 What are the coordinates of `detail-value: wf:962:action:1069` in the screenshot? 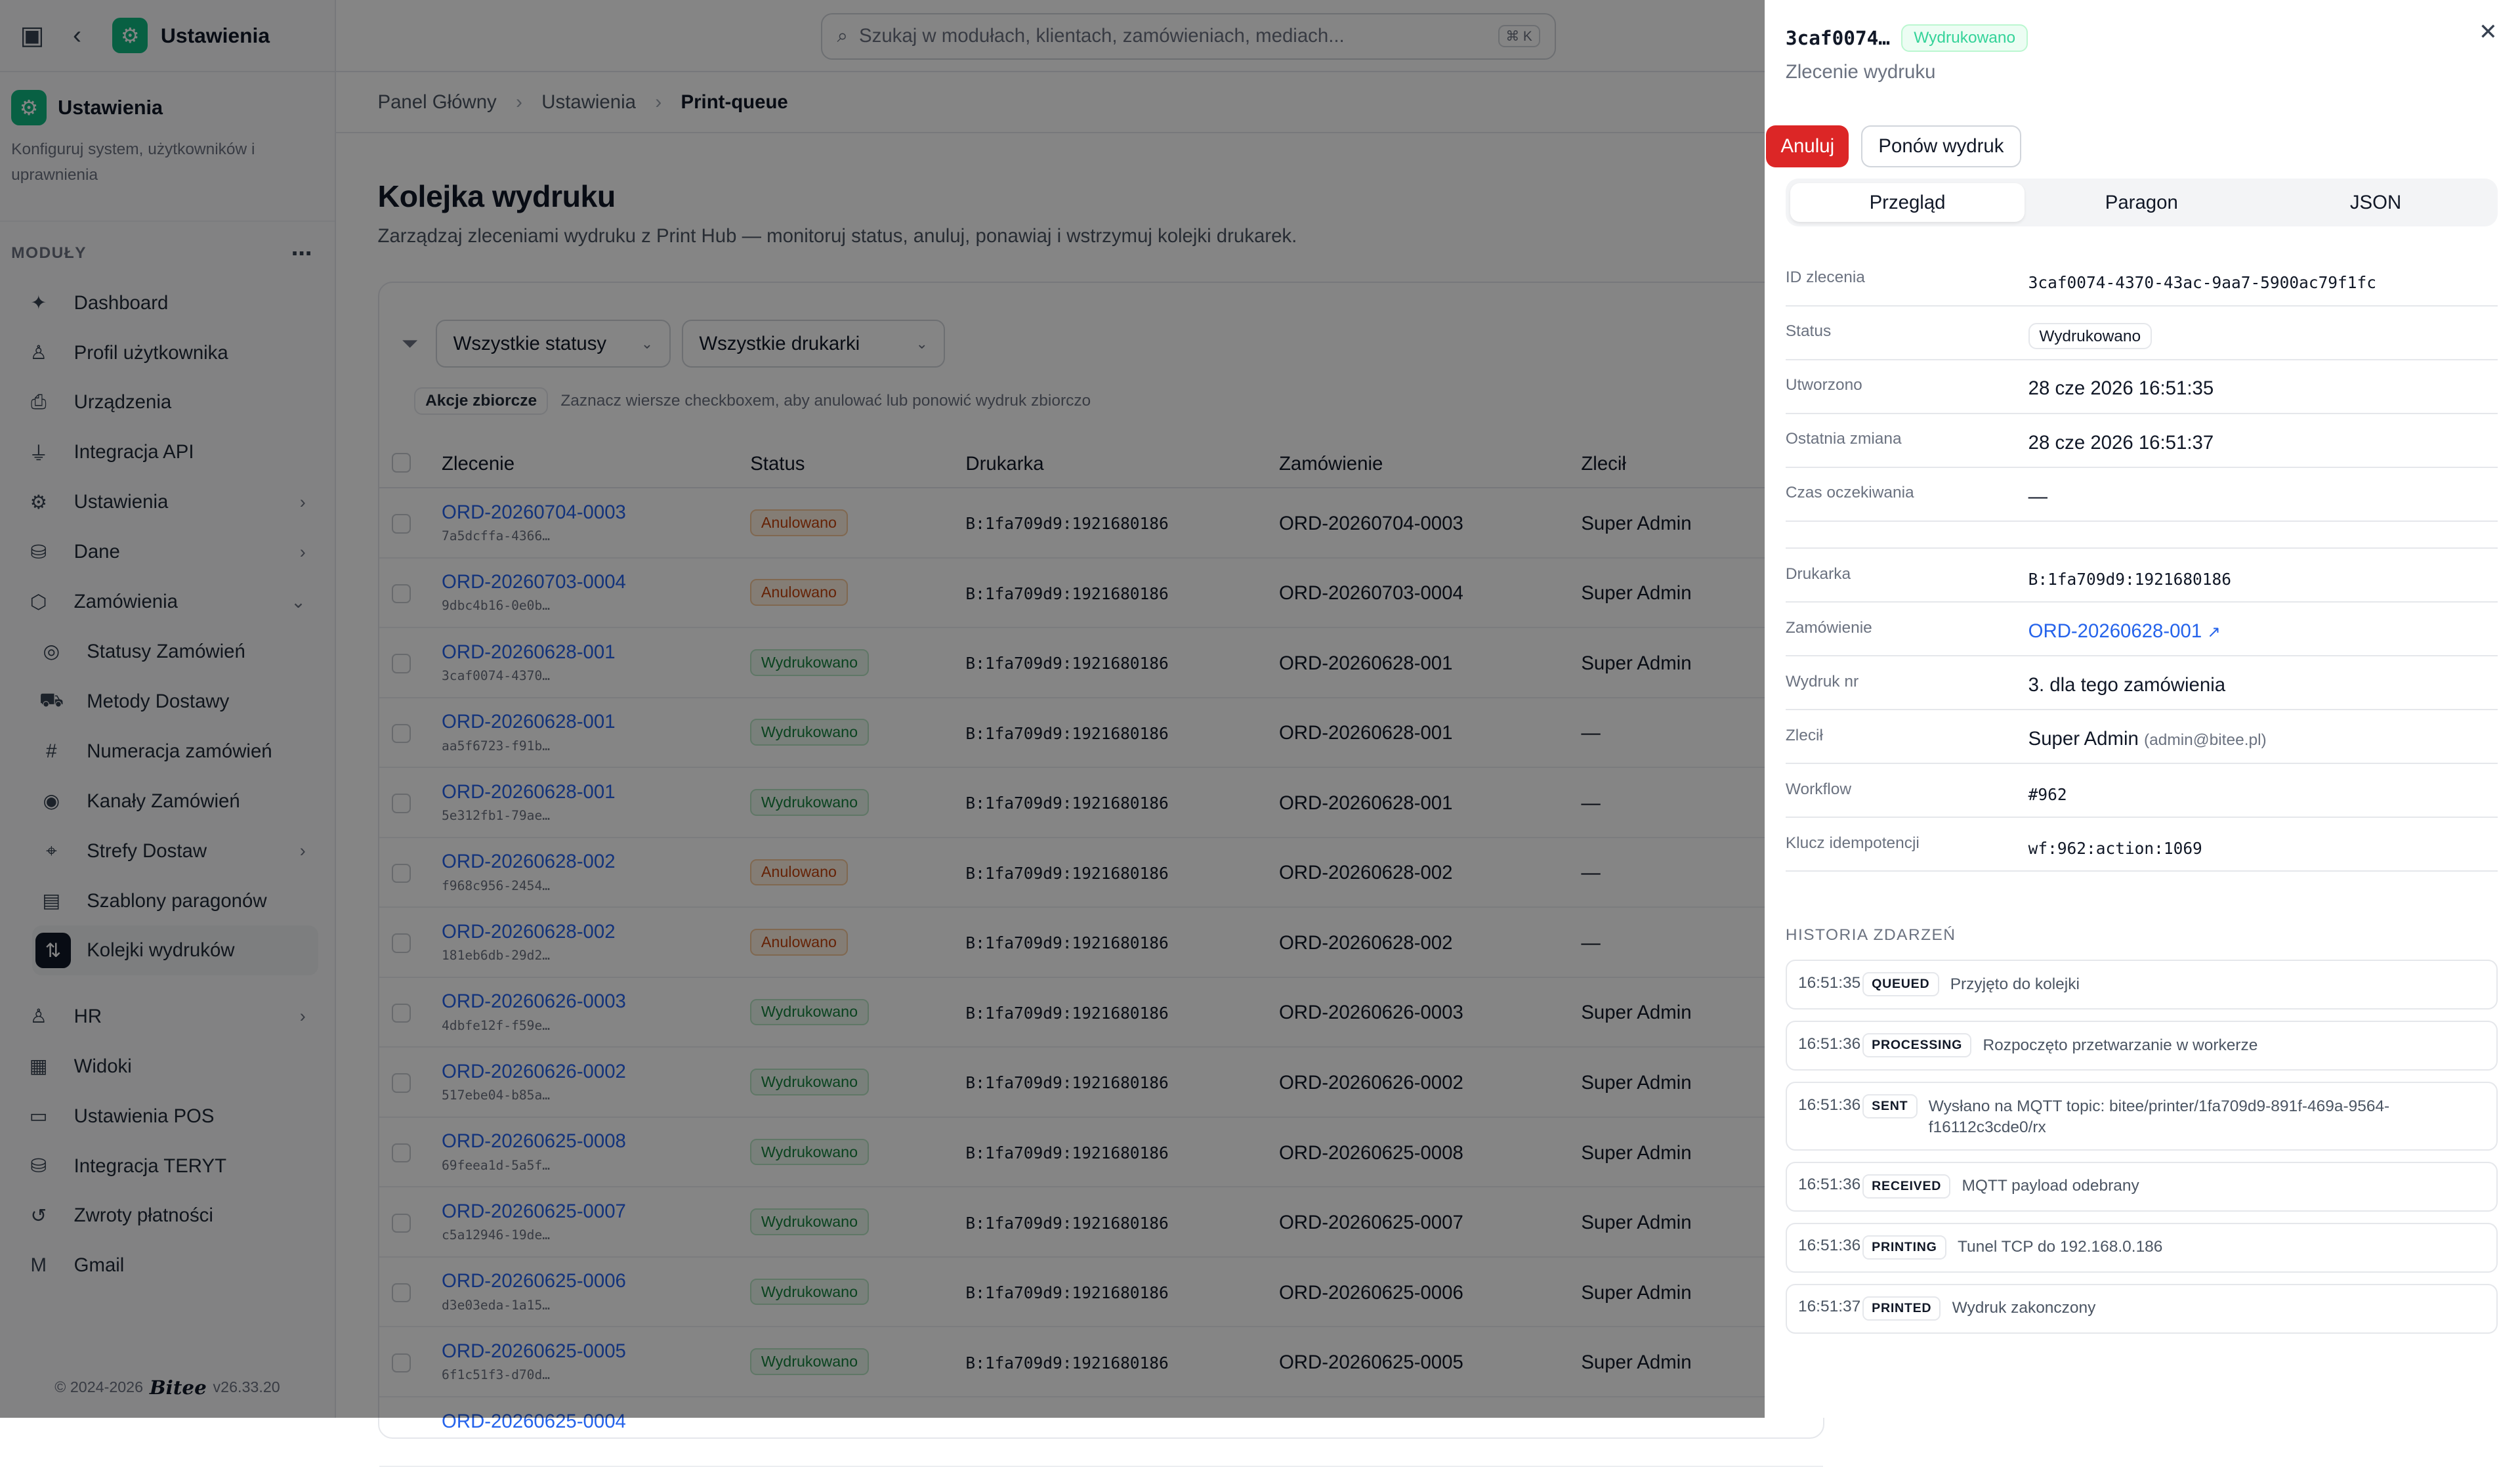 It's located at (2115, 849).